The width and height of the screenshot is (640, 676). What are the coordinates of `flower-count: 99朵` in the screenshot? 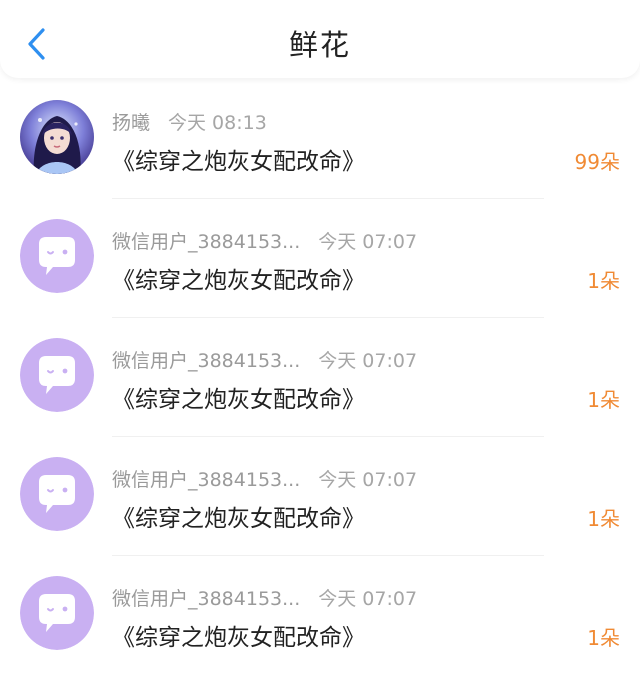 It's located at (597, 162).